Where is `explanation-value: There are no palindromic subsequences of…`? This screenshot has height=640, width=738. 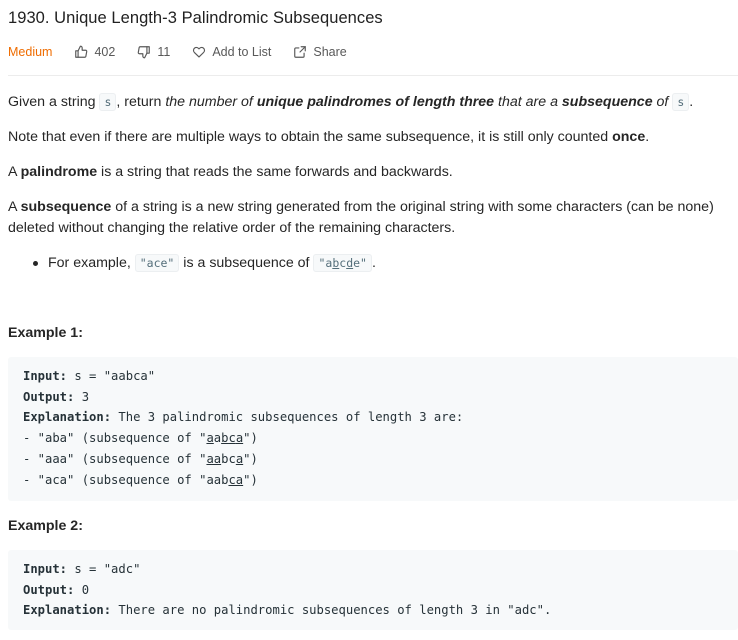
explanation-value: There are no palindromic subsequences of… is located at coordinates (331, 610).